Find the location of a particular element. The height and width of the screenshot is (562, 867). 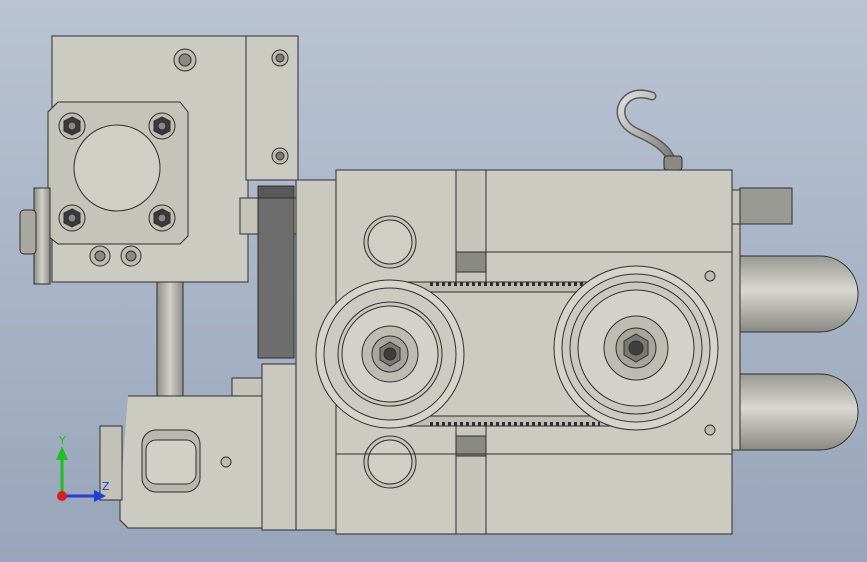

y-axis-arrow is located at coordinates (62, 453).